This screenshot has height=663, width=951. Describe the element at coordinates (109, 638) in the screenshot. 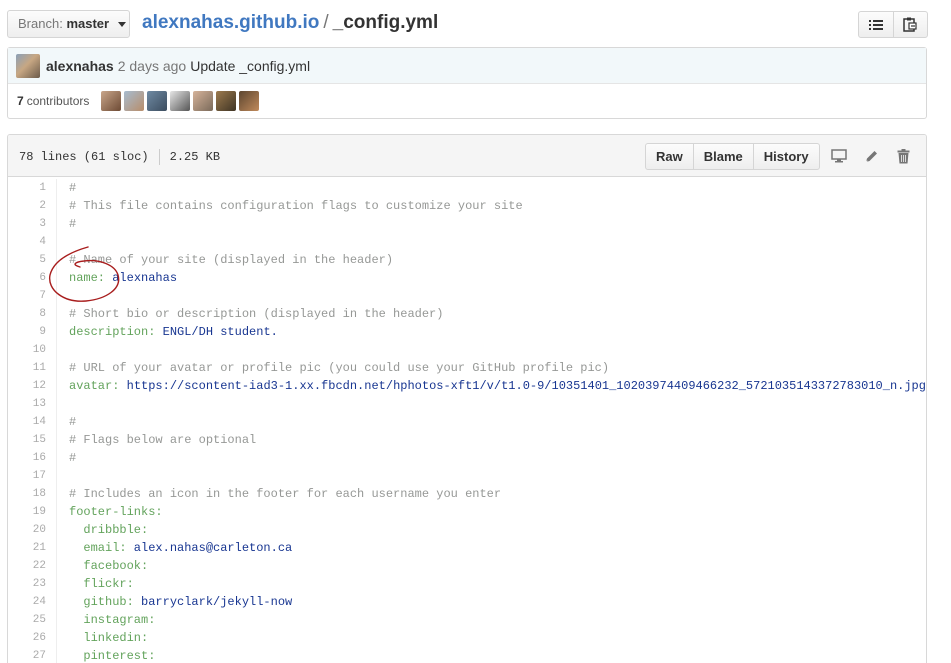

I see `code-token: linkedin:` at that location.